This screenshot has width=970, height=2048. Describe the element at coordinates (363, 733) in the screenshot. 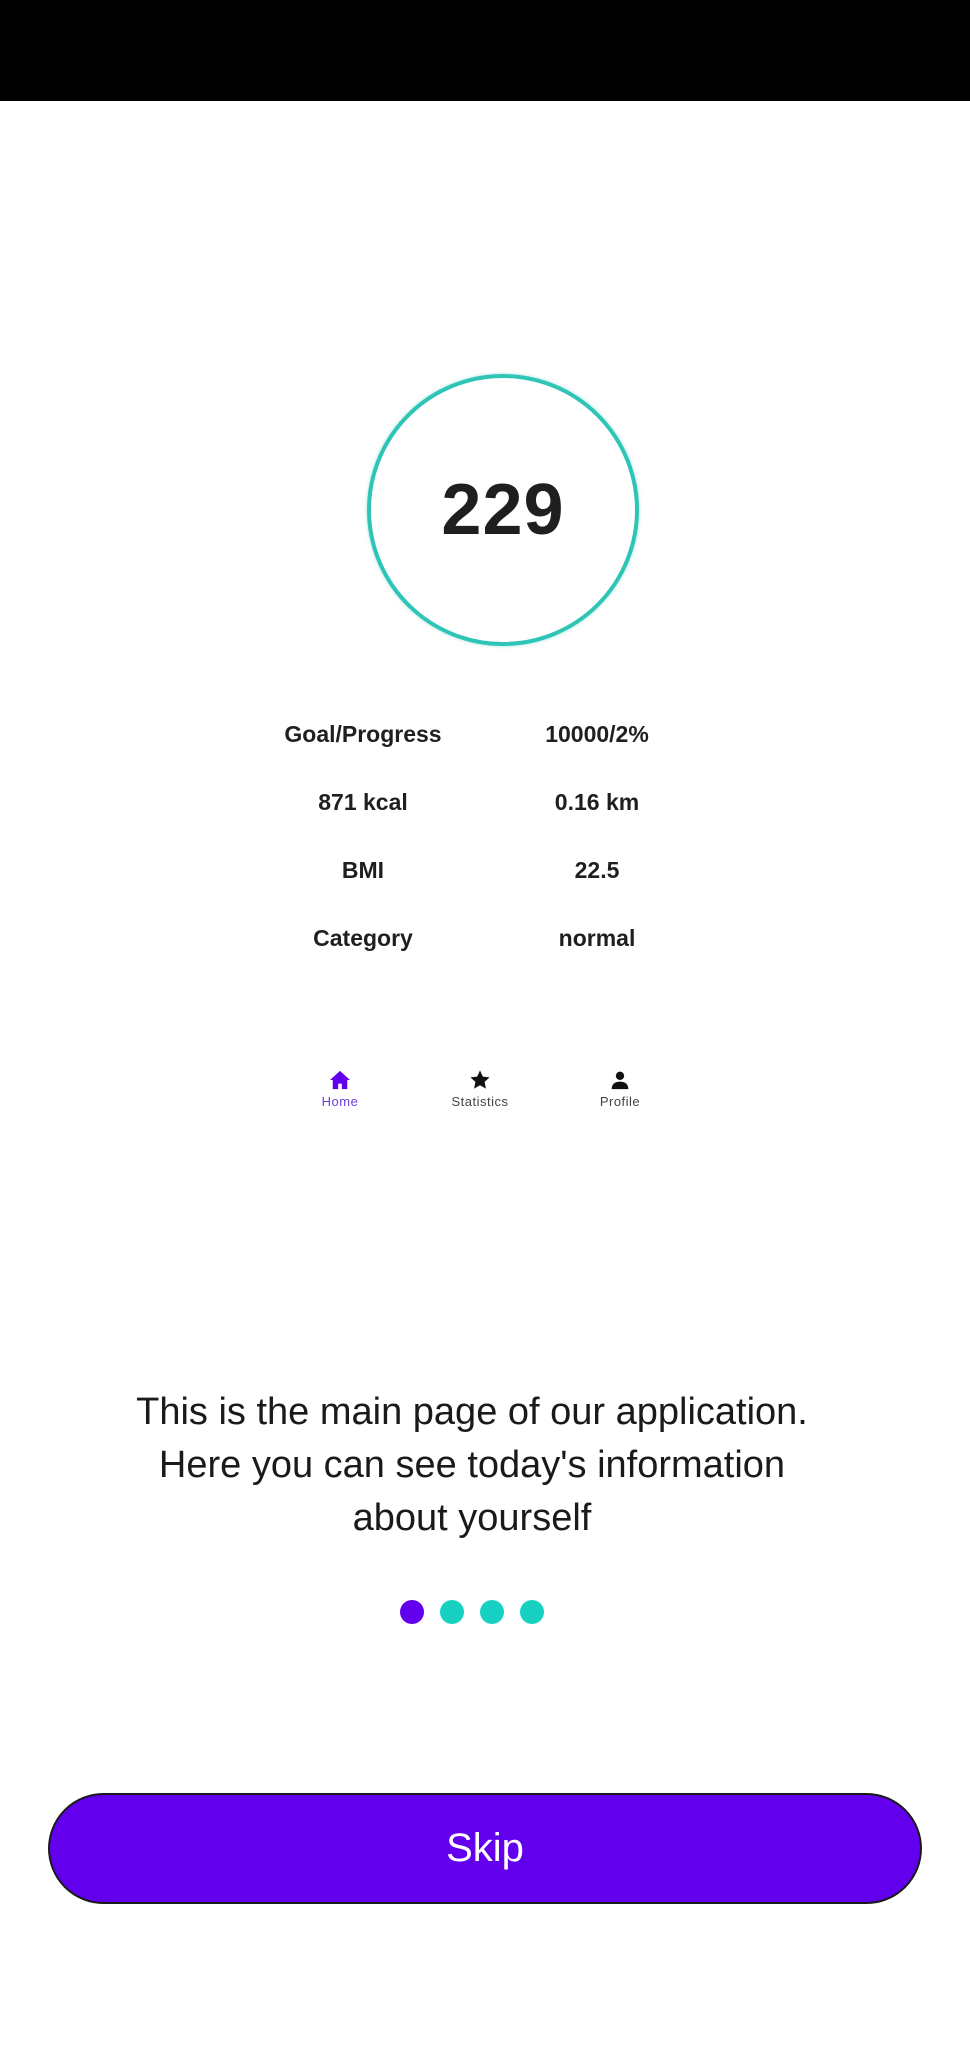

I see `goal-progress-label: Goal/Progress` at that location.